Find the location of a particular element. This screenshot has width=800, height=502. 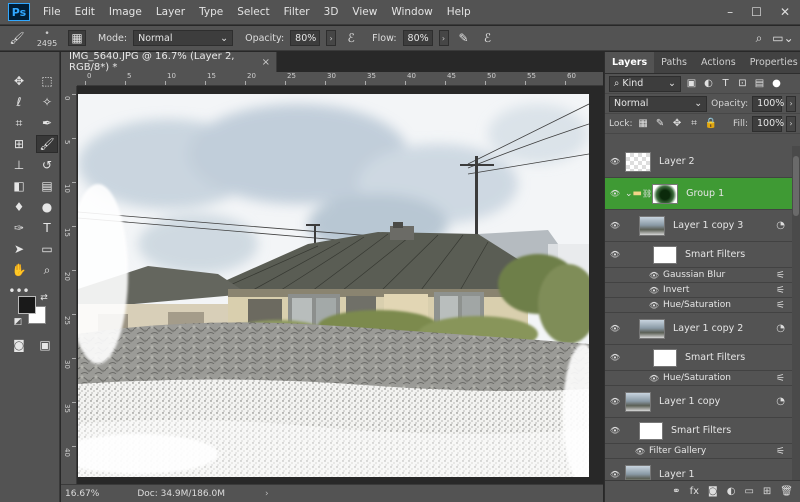

layer-row: 👁 Gaussian Blur ⚟ is located at coordinates (702, 275).